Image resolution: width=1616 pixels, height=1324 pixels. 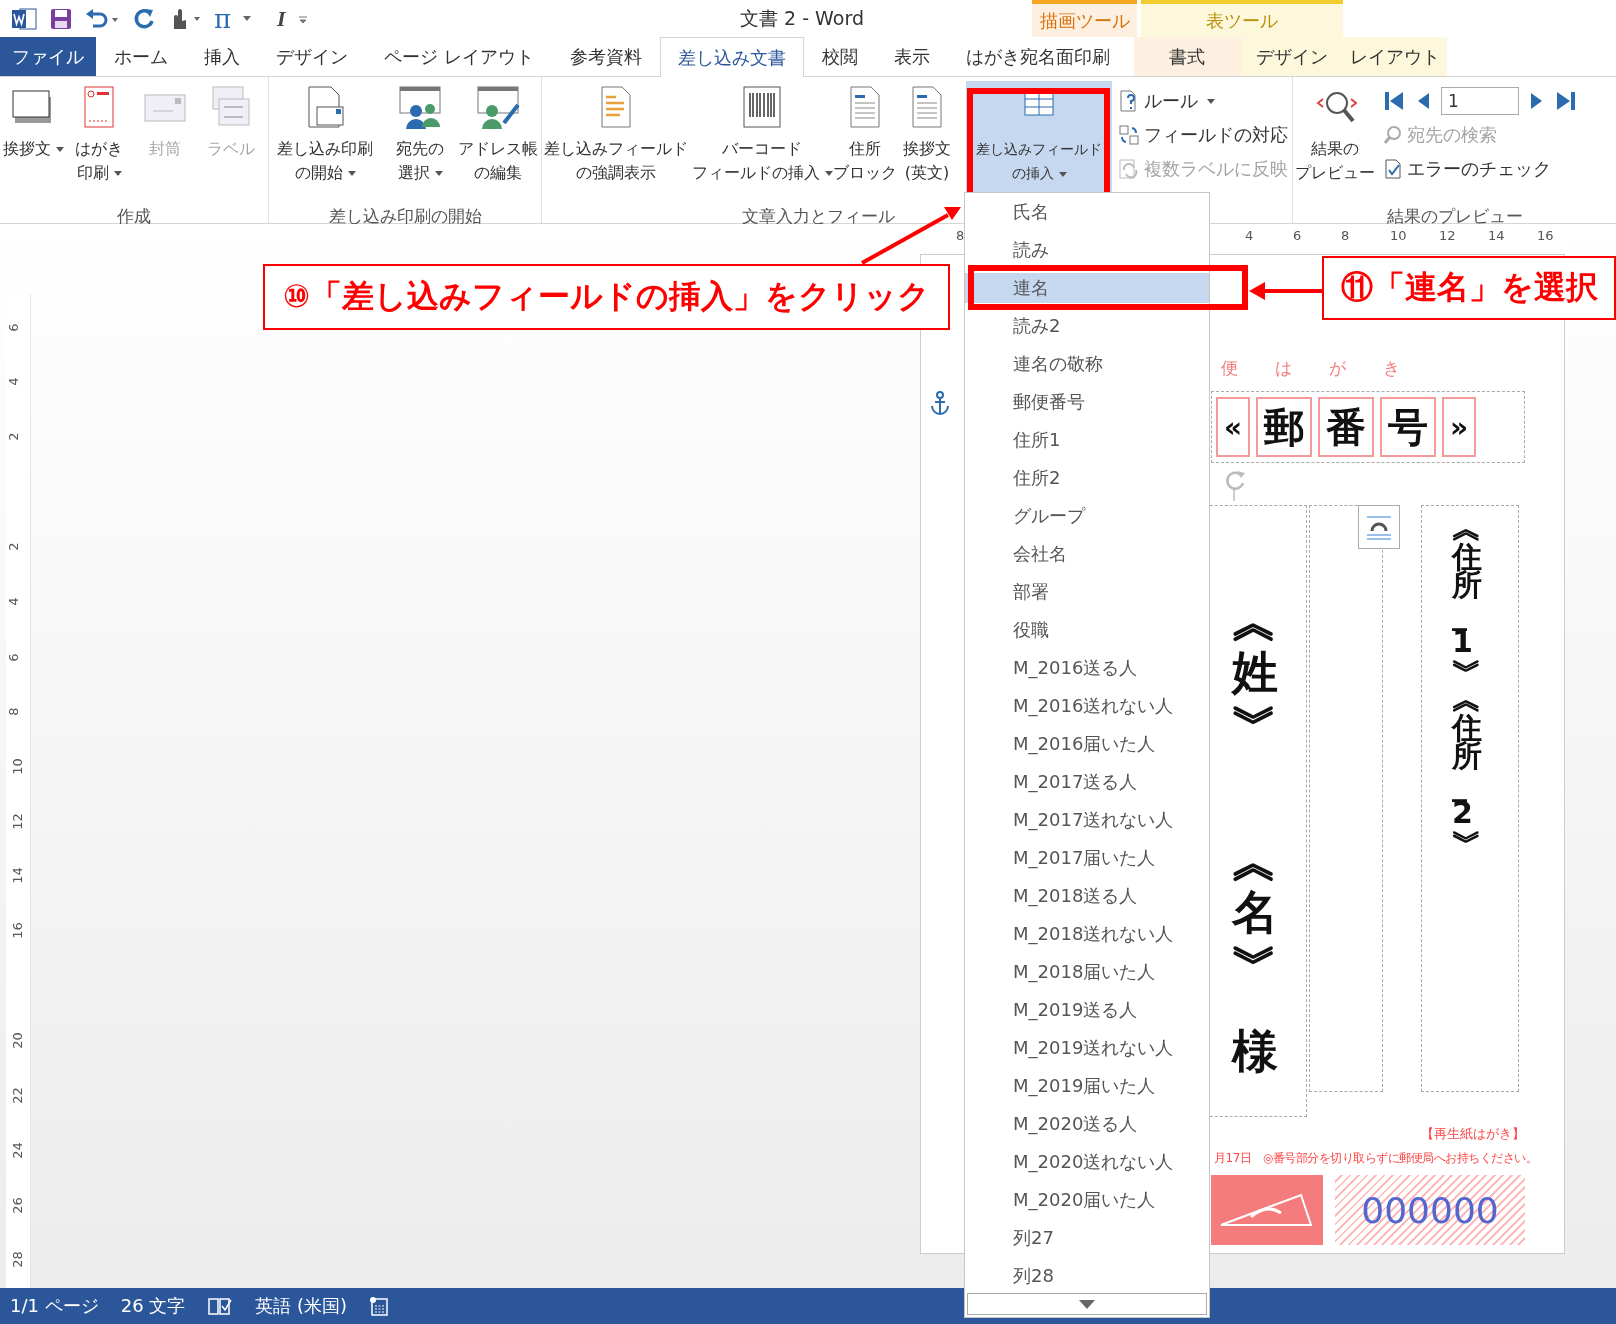 What do you see at coordinates (1087, 516) in the screenshot?
I see `menu-item: グループ` at bounding box center [1087, 516].